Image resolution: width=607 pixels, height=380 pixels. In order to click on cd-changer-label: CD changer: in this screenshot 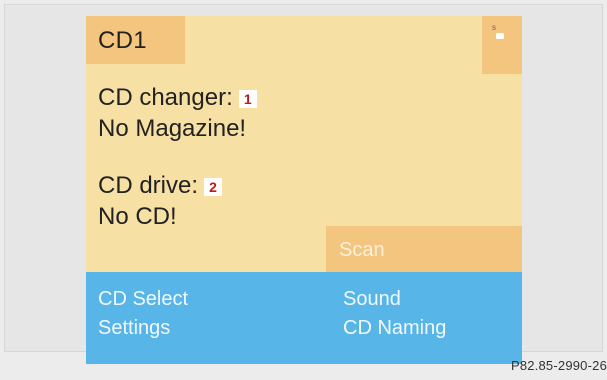, I will do `click(165, 97)`.